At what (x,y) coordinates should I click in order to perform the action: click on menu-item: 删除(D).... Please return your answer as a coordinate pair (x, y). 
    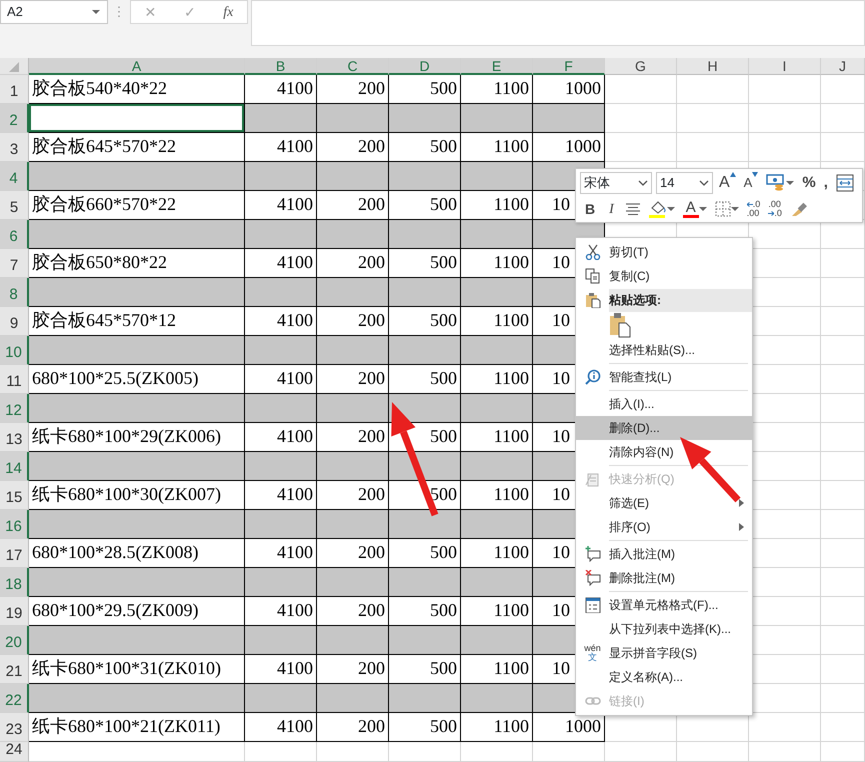
    Looking at the image, I should click on (664, 428).